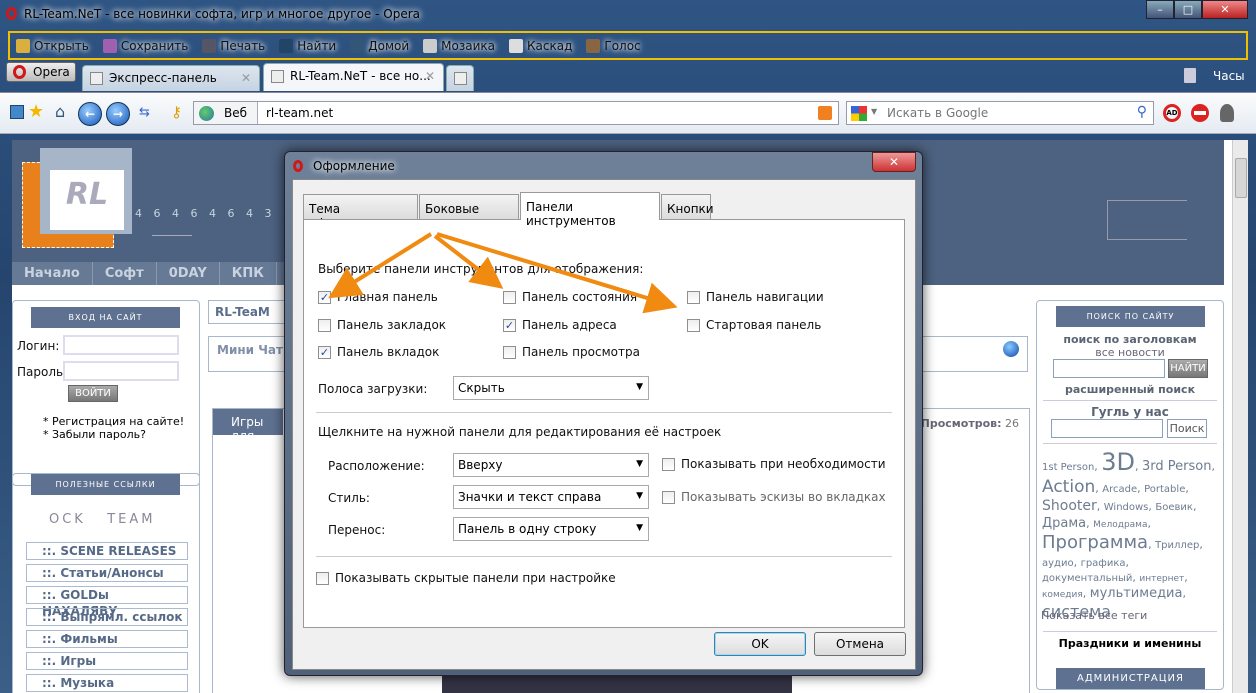  Describe the element at coordinates (1225, 9) in the screenshot. I see `close-button: ✕` at that location.